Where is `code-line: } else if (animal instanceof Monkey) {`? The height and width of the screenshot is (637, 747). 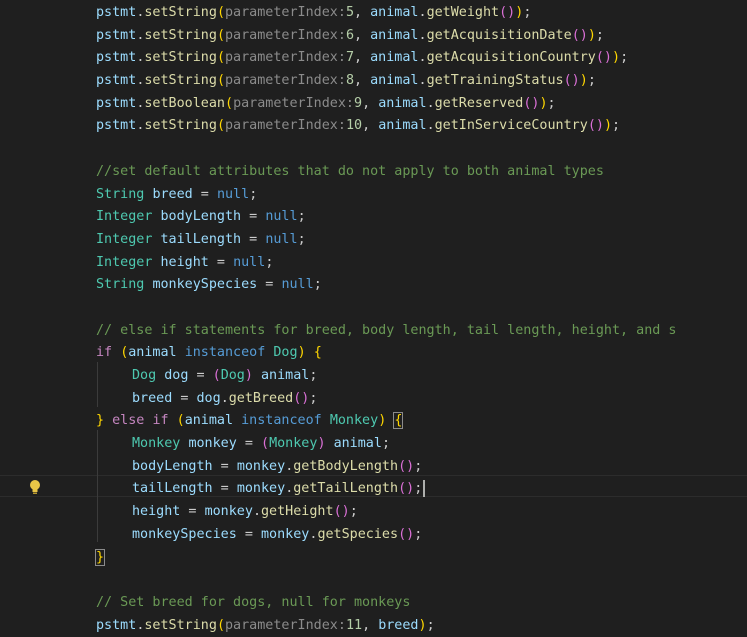 code-line: } else if (animal instanceof Monkey) { is located at coordinates (250, 421).